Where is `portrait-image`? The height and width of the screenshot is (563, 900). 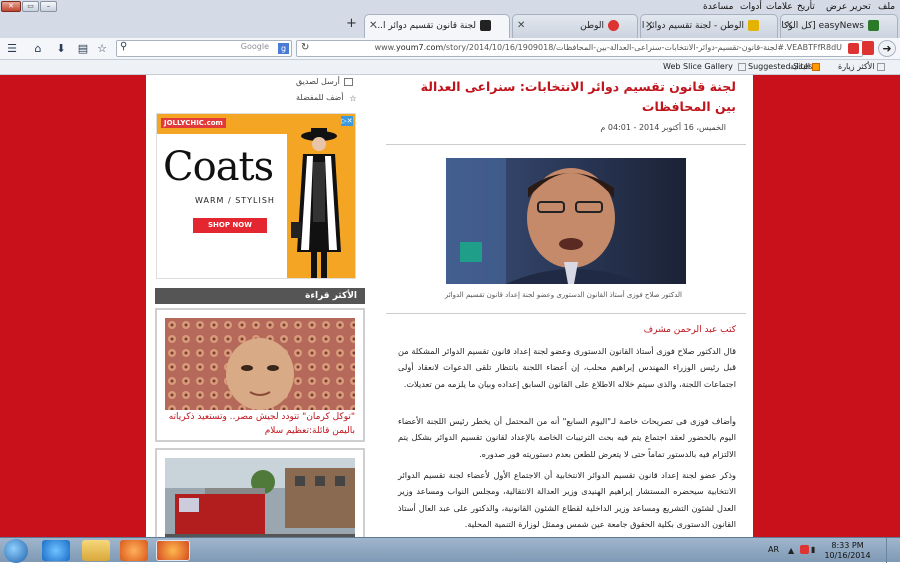
portrait-image is located at coordinates (260, 364).